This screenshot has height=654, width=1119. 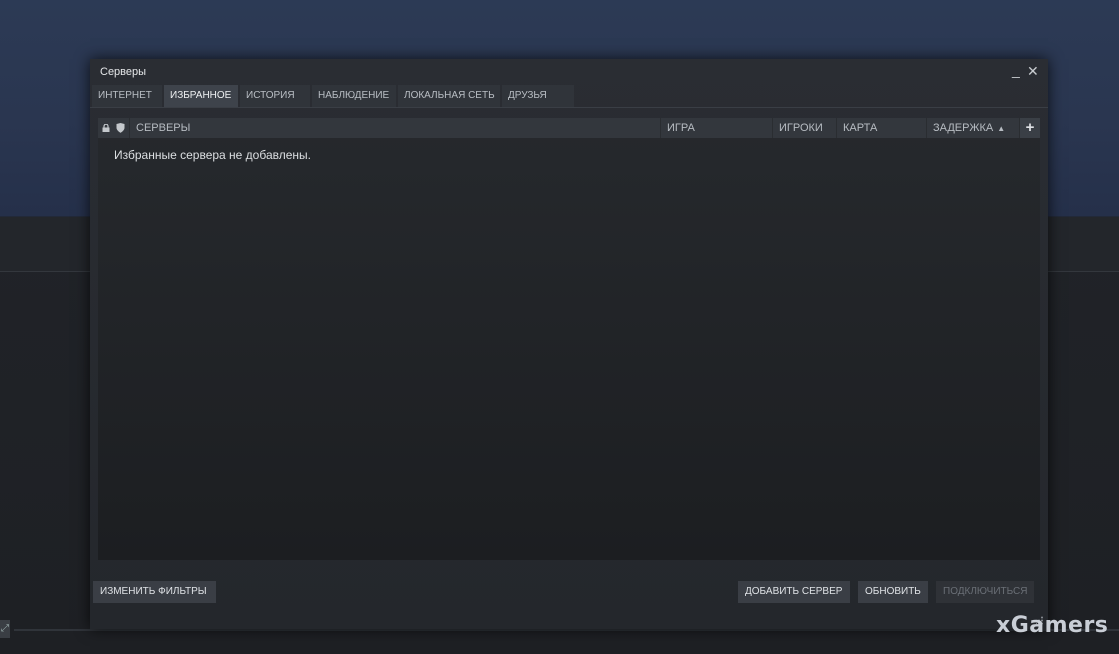 I want to click on column-latency: ЗАДЕРЖКА ▲, so click(x=973, y=128).